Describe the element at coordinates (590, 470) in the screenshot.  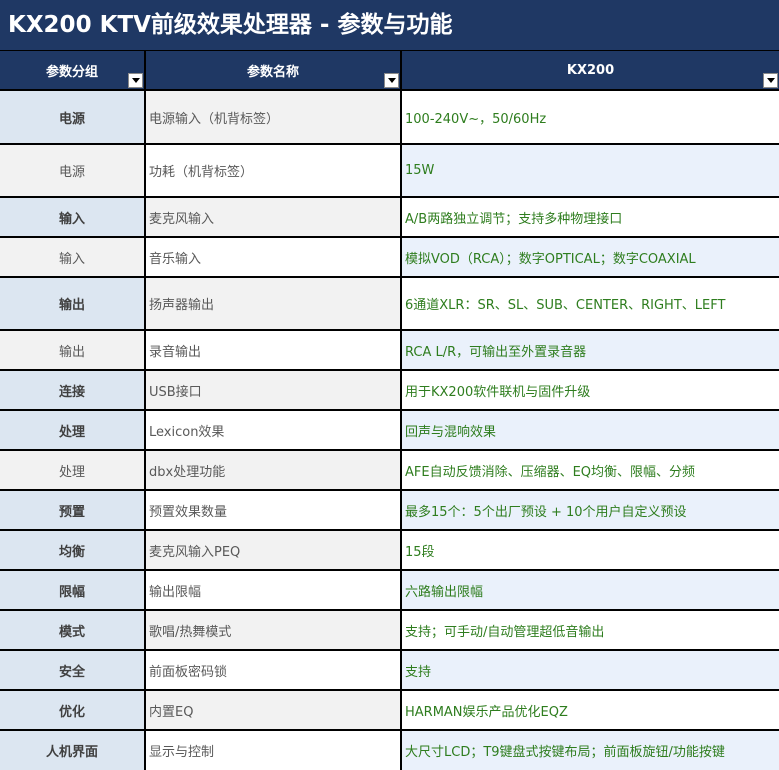
I see `cell-value: AFE自动反馈消除、压缩器、EQ均衡、限幅、分频` at that location.